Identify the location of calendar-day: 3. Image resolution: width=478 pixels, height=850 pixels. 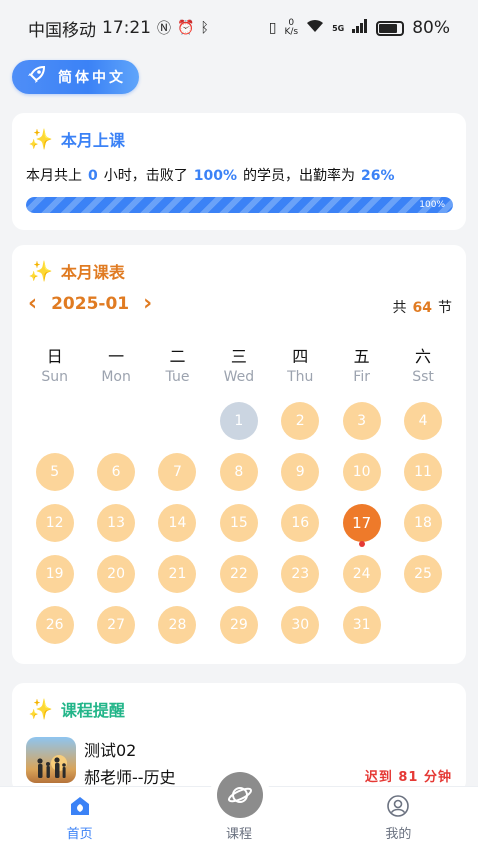
(361, 420).